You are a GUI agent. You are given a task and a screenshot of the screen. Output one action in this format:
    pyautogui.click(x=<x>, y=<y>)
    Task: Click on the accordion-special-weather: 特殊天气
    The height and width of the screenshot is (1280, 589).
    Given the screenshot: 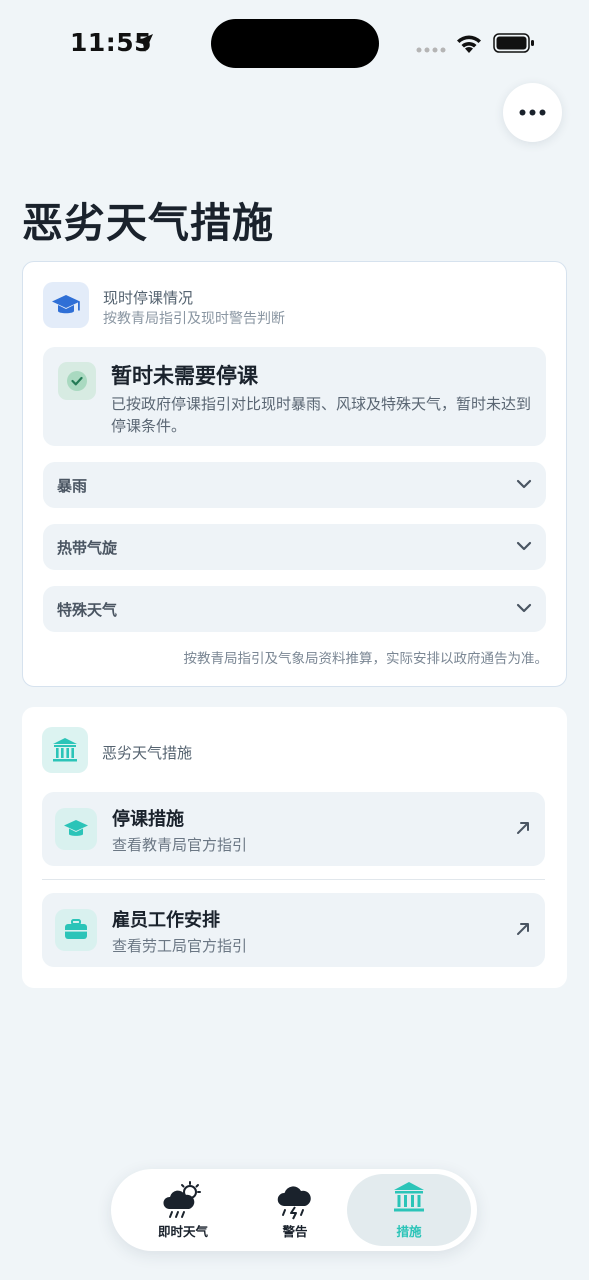 What is the action you would take?
    pyautogui.click(x=294, y=609)
    